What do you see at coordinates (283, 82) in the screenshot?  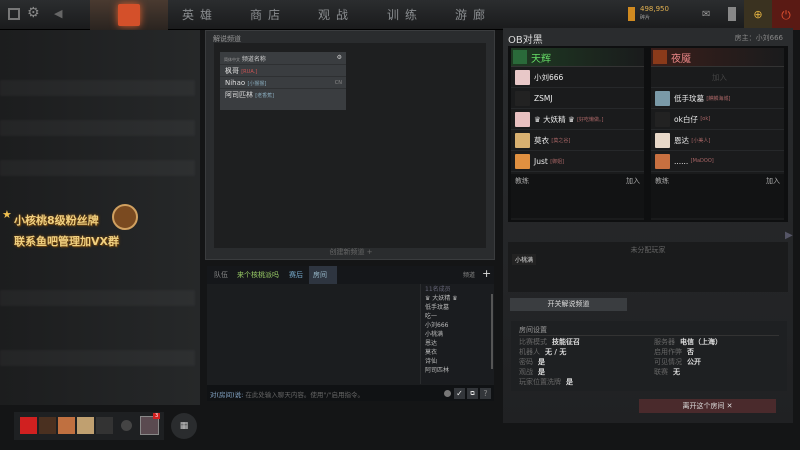 I see `channel-row: Nihao [小猴猴] CN` at bounding box center [283, 82].